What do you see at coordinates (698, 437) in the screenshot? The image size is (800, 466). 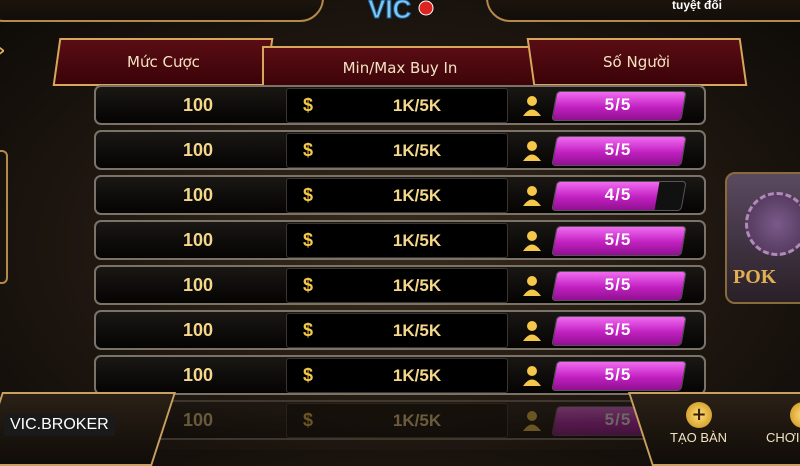 I see `create-table-button: TẠO BÀN` at bounding box center [698, 437].